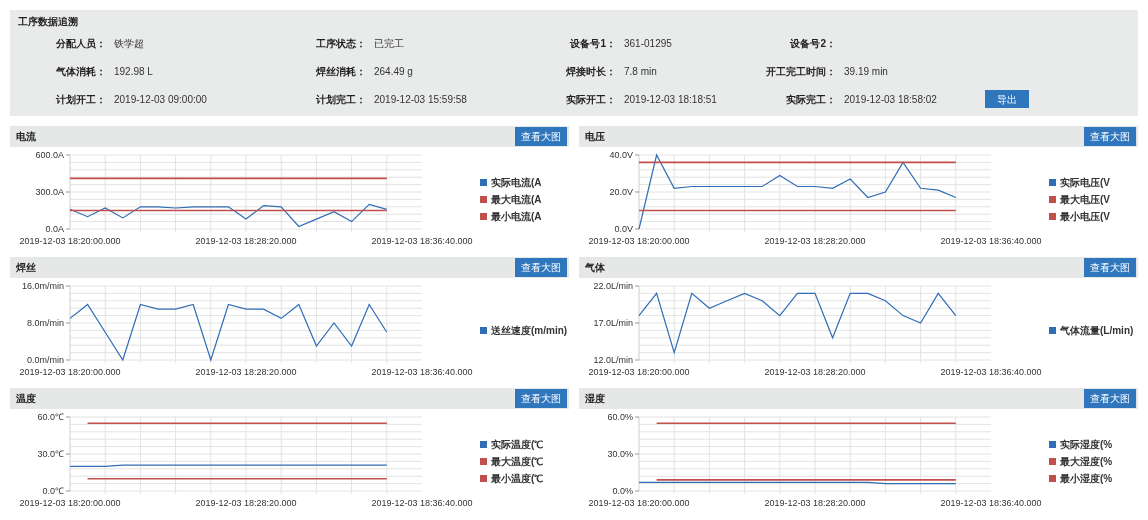 The height and width of the screenshot is (520, 1148). Describe the element at coordinates (420, 99) in the screenshot. I see `field-value: 2019-12-03 15:59:58` at that location.